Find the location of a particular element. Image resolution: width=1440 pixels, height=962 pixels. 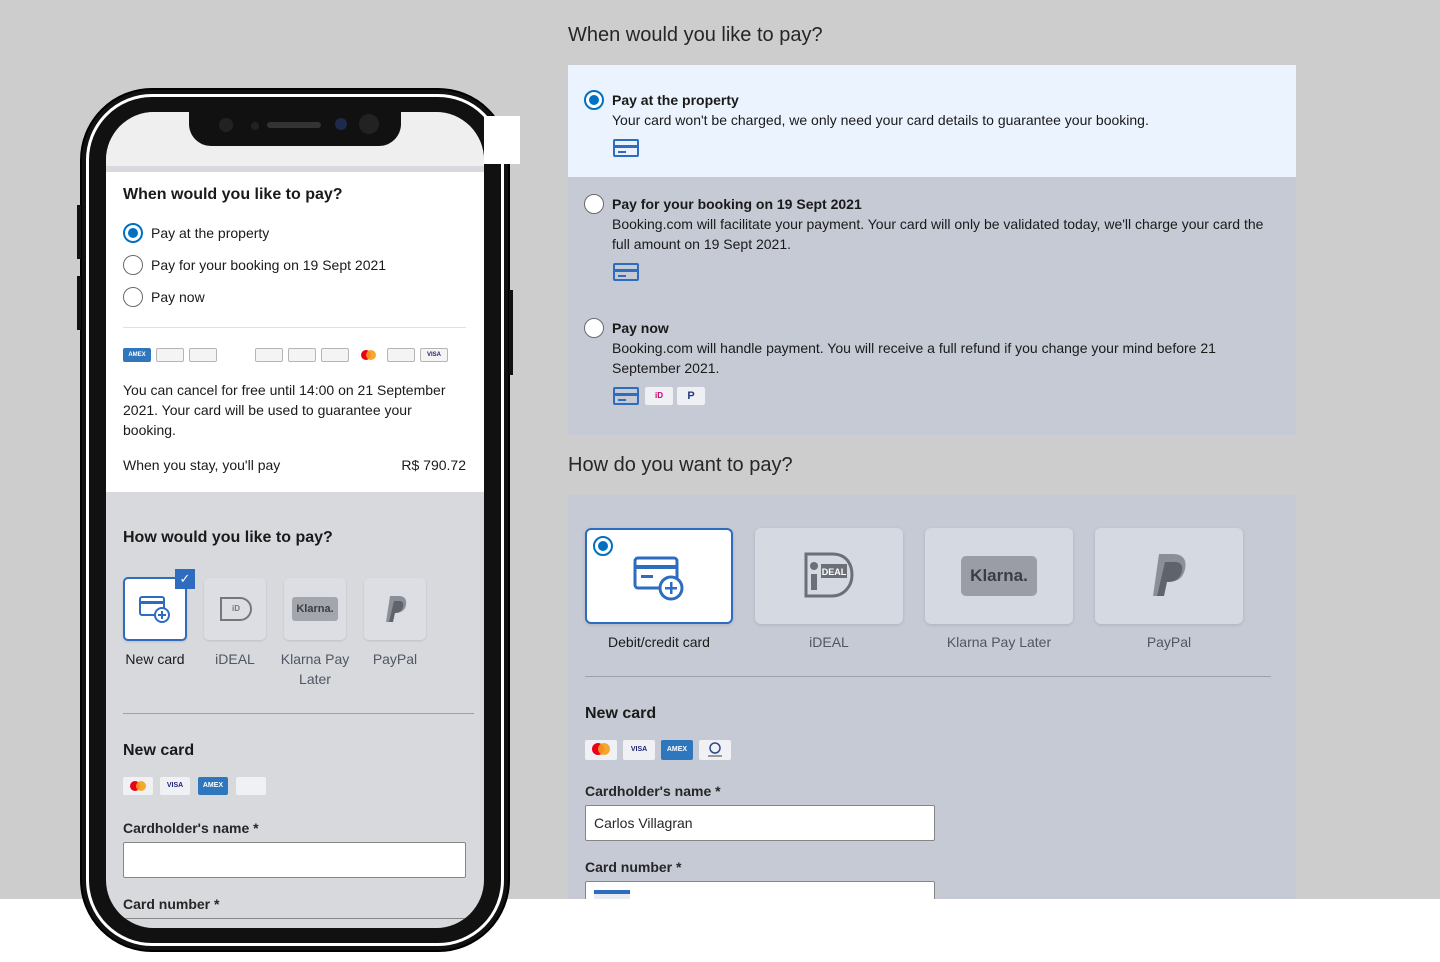

radio-pay-at-property is located at coordinates (594, 100).